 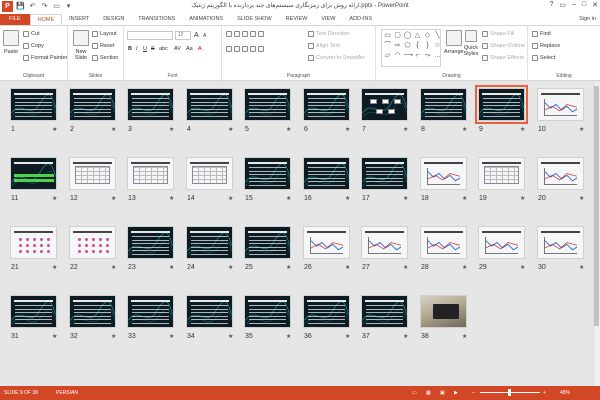 What do you see at coordinates (245, 49) in the screenshot?
I see `alignment-buttons` at bounding box center [245, 49].